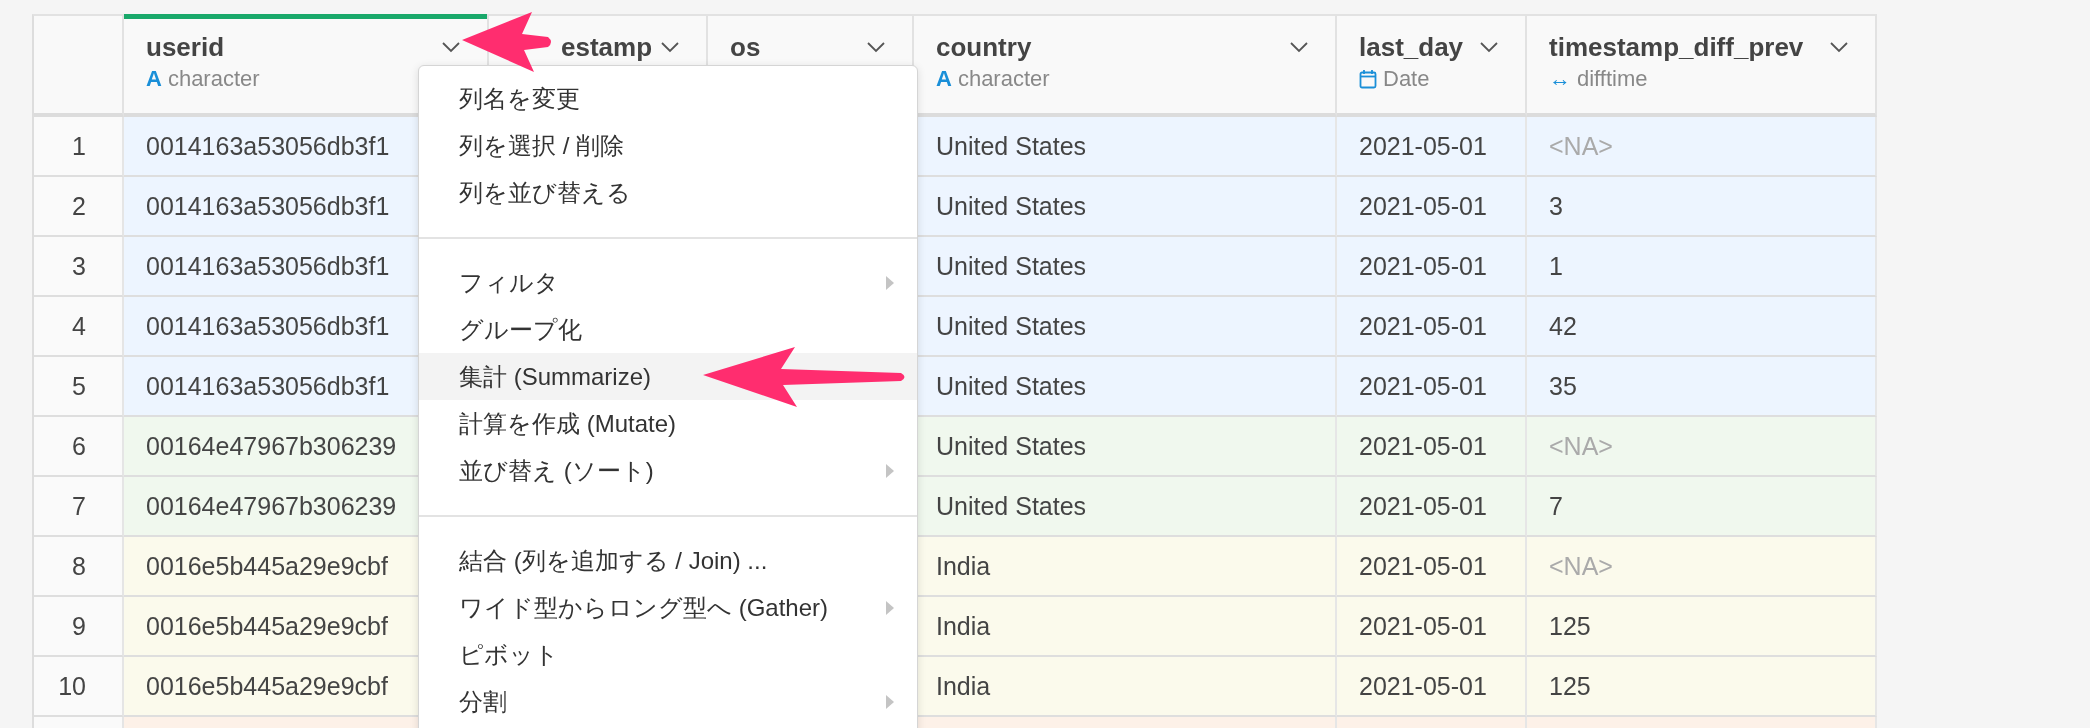  Describe the element at coordinates (1560, 79) in the screenshot. I see `double-arrow-icon: ↔` at that location.